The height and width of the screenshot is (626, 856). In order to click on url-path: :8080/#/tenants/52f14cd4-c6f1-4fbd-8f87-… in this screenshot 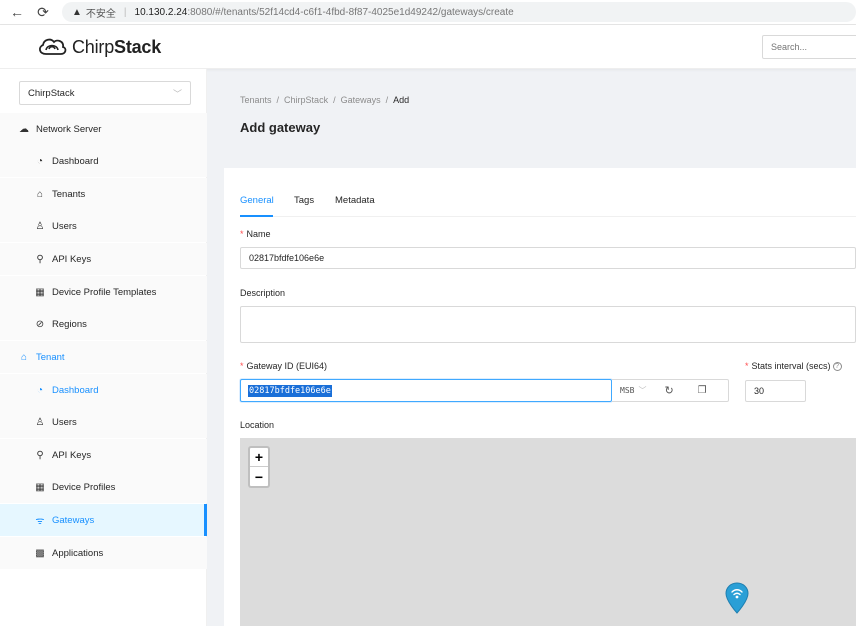, I will do `click(350, 12)`.